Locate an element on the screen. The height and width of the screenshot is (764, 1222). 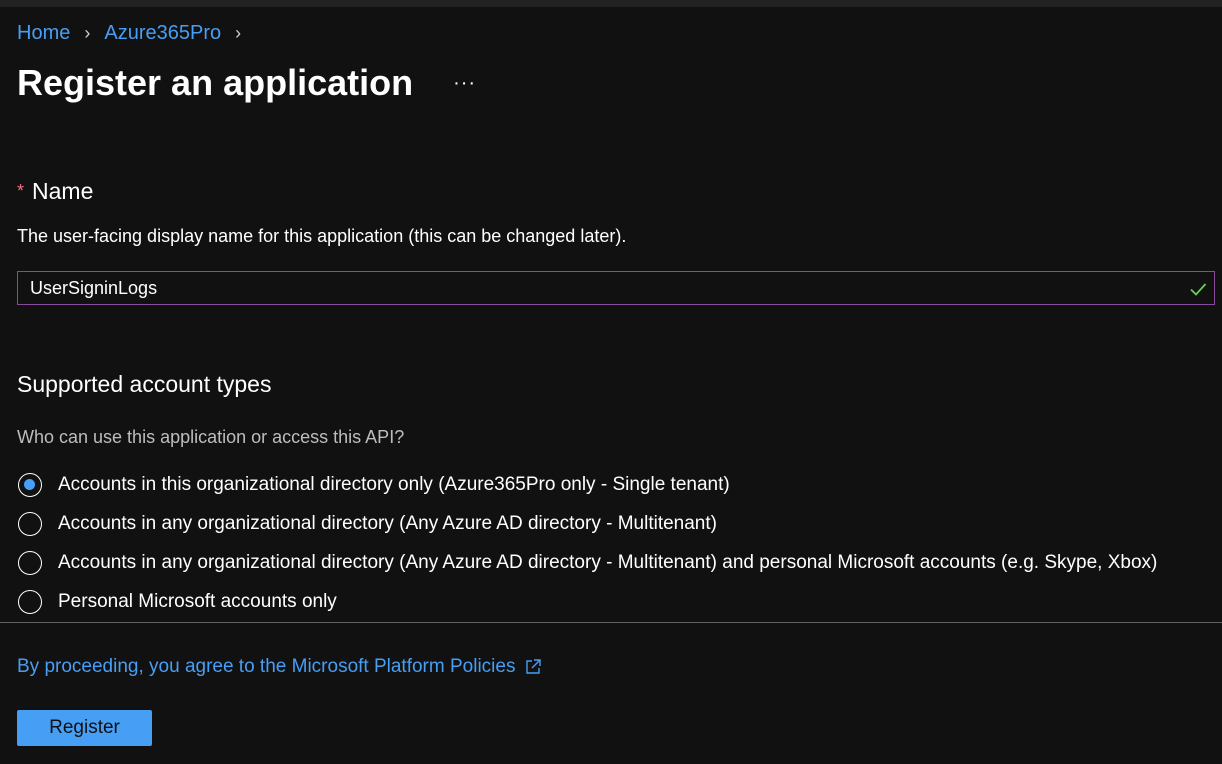
breadcrumb: Home › Azure365Pro › is located at coordinates (129, 33).